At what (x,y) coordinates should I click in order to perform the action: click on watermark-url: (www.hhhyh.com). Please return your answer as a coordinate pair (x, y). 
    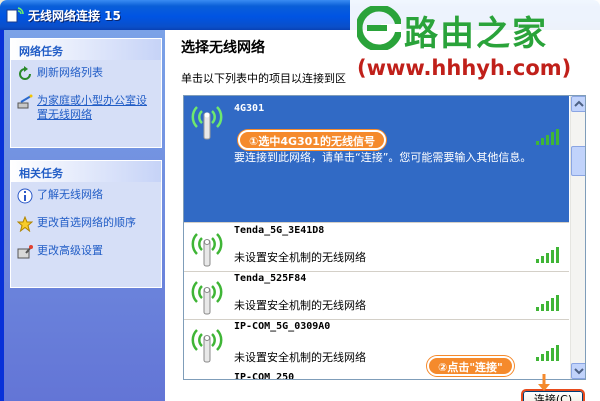
    Looking at the image, I should click on (464, 68).